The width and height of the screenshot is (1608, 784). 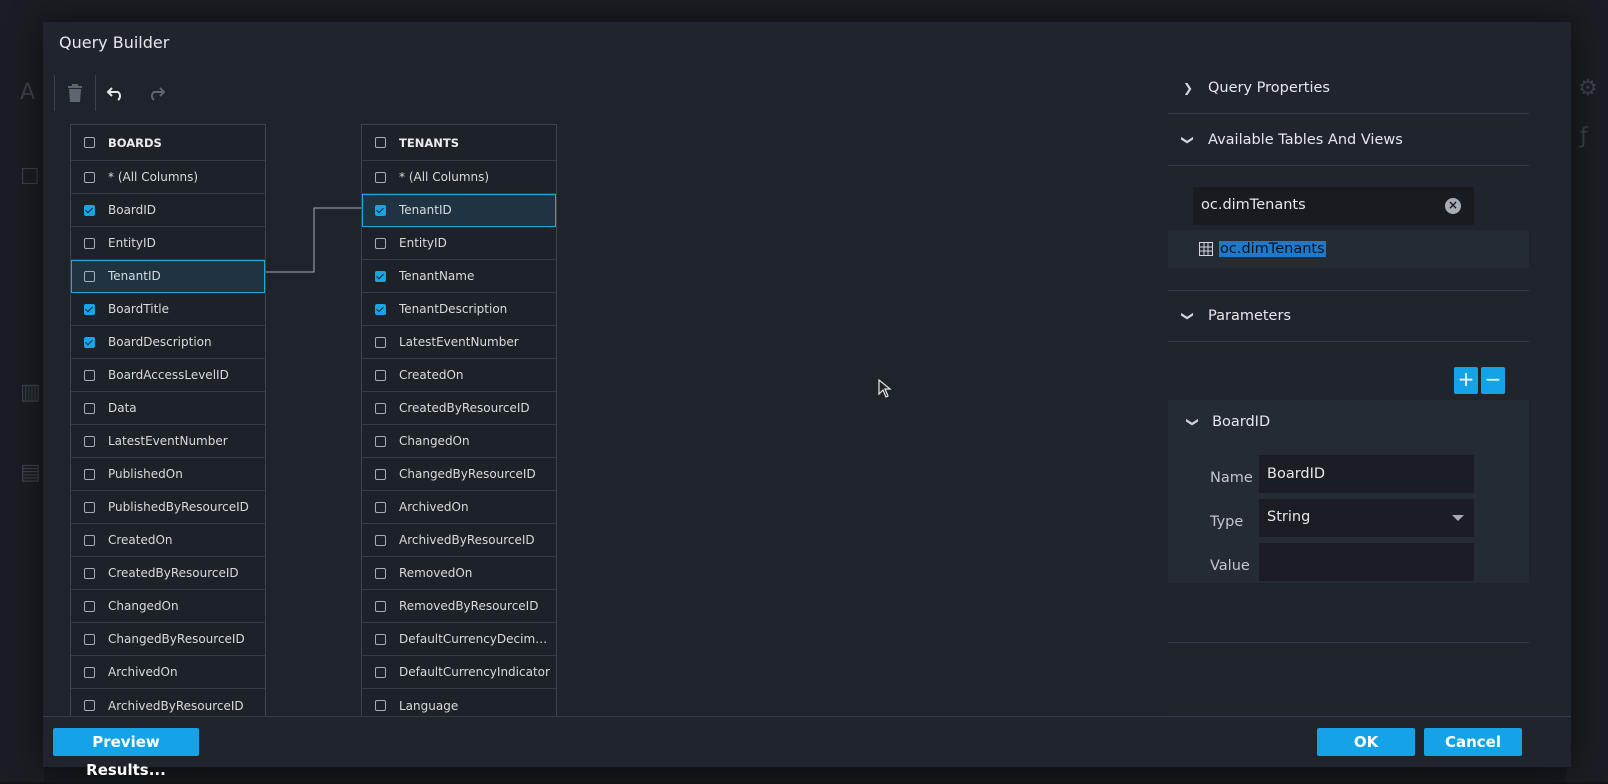 What do you see at coordinates (1348, 249) in the screenshot?
I see `table-result-item: oc.dimTenants` at bounding box center [1348, 249].